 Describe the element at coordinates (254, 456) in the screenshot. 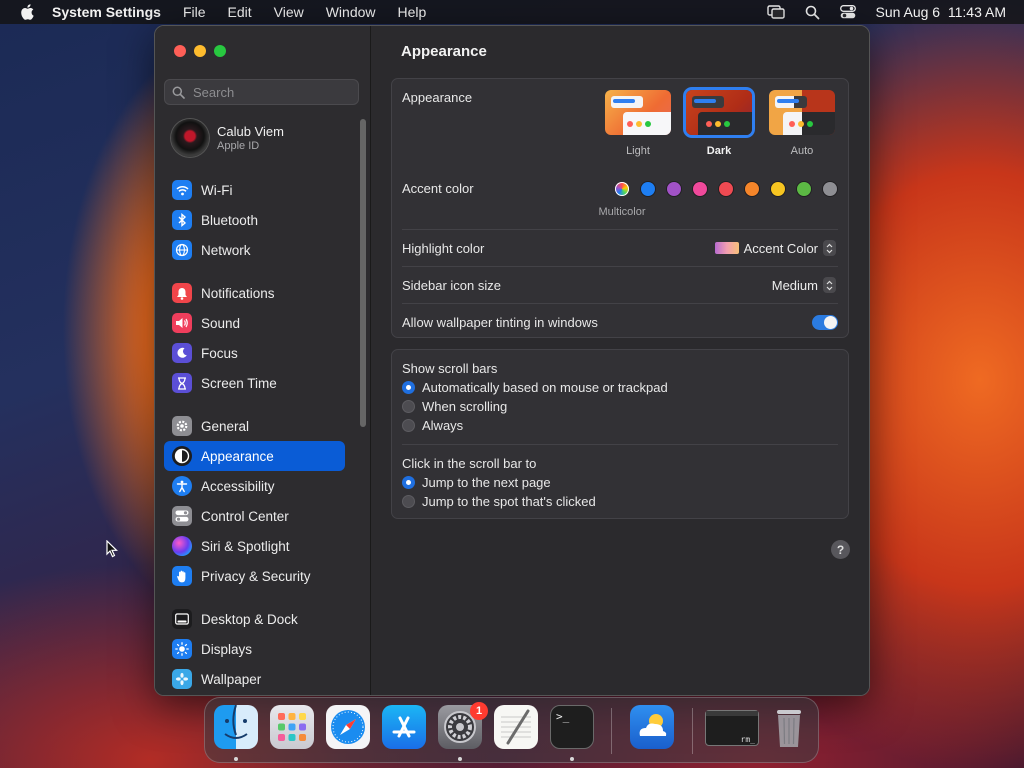

I see `sidebar-item-appearance: Appearance` at that location.